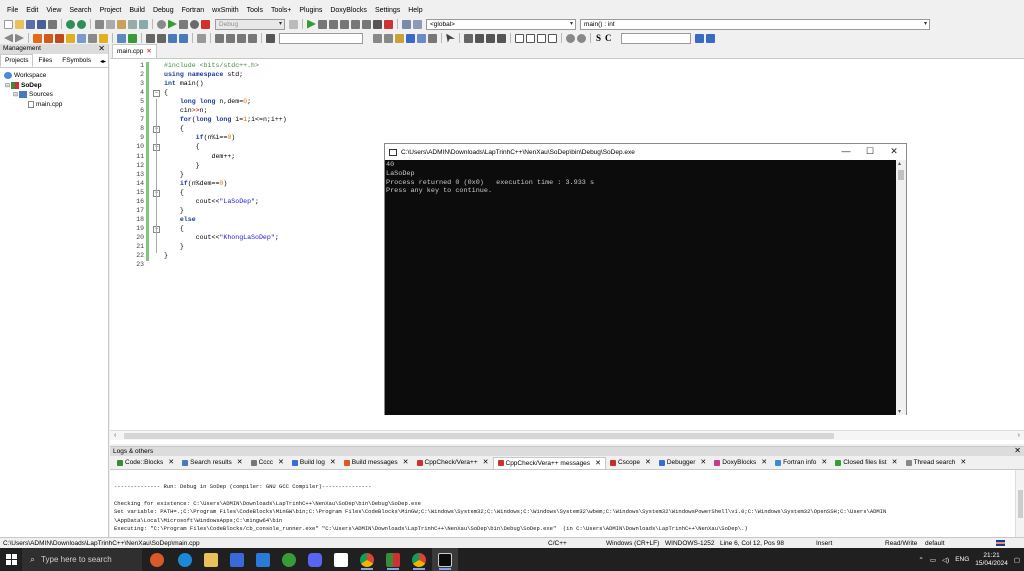 The image size is (1024, 571). Describe the element at coordinates (366, 24) in the screenshot. I see `next-instruction-icon` at that location.